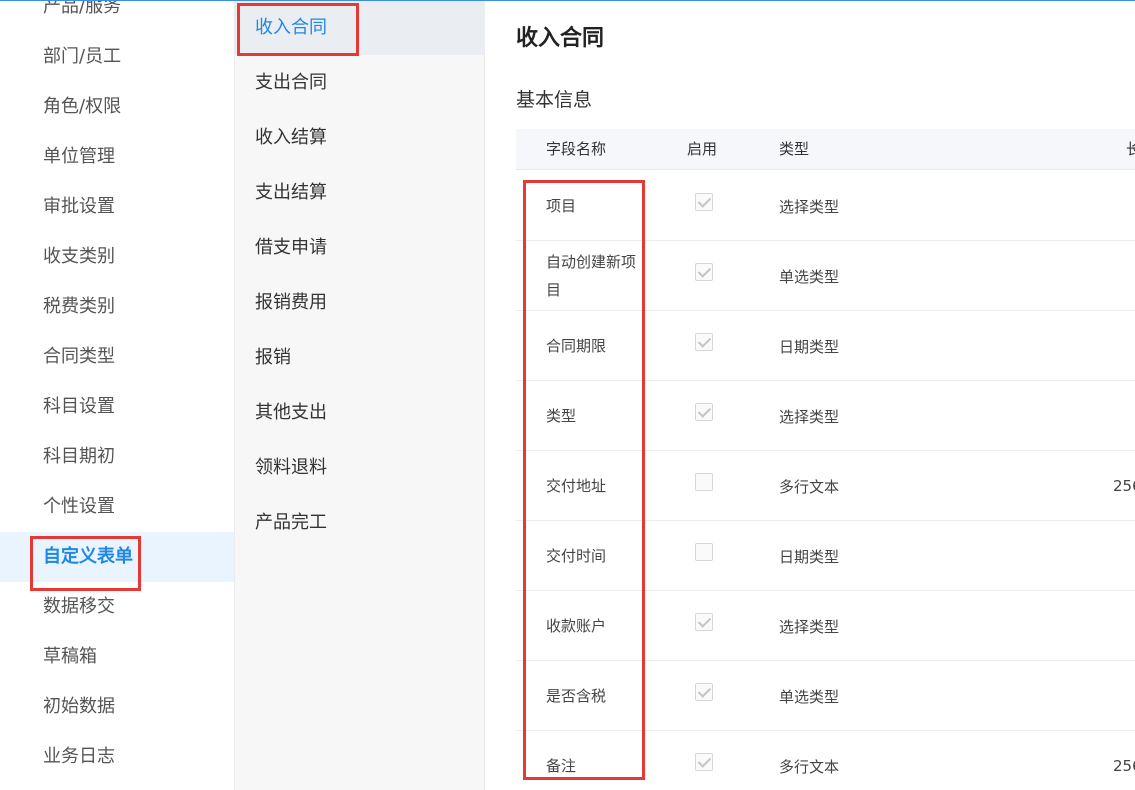 The height and width of the screenshot is (790, 1135). What do you see at coordinates (360, 247) in the screenshot?
I see `form-item-advance-request: 借支申请` at bounding box center [360, 247].